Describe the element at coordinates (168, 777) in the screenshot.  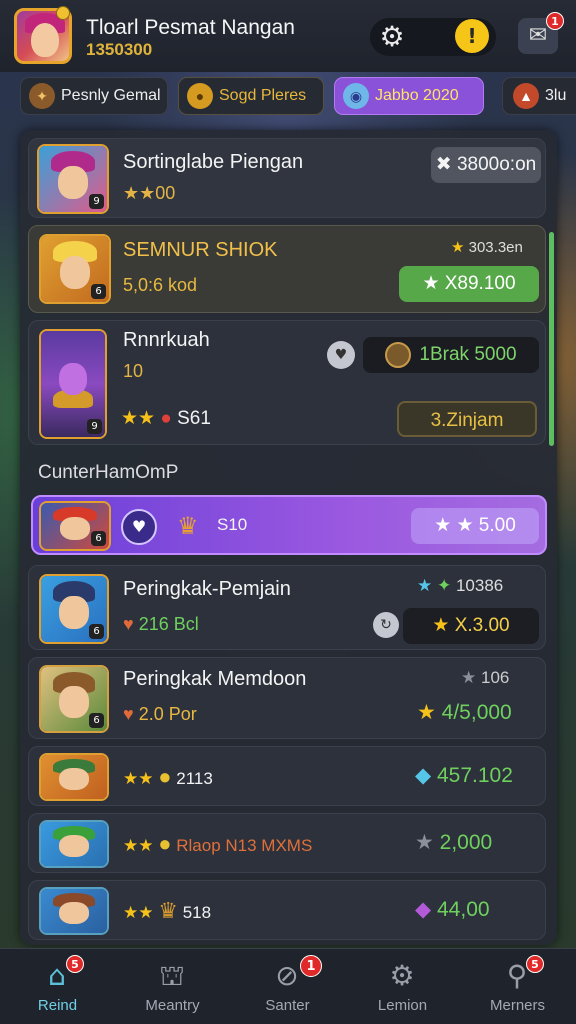
I see `rating-row: ★★ ● 2113` at that location.